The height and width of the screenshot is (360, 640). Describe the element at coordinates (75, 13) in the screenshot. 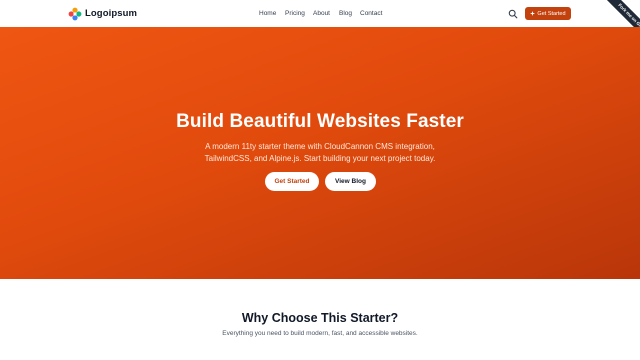

I see `logo-icon` at that location.